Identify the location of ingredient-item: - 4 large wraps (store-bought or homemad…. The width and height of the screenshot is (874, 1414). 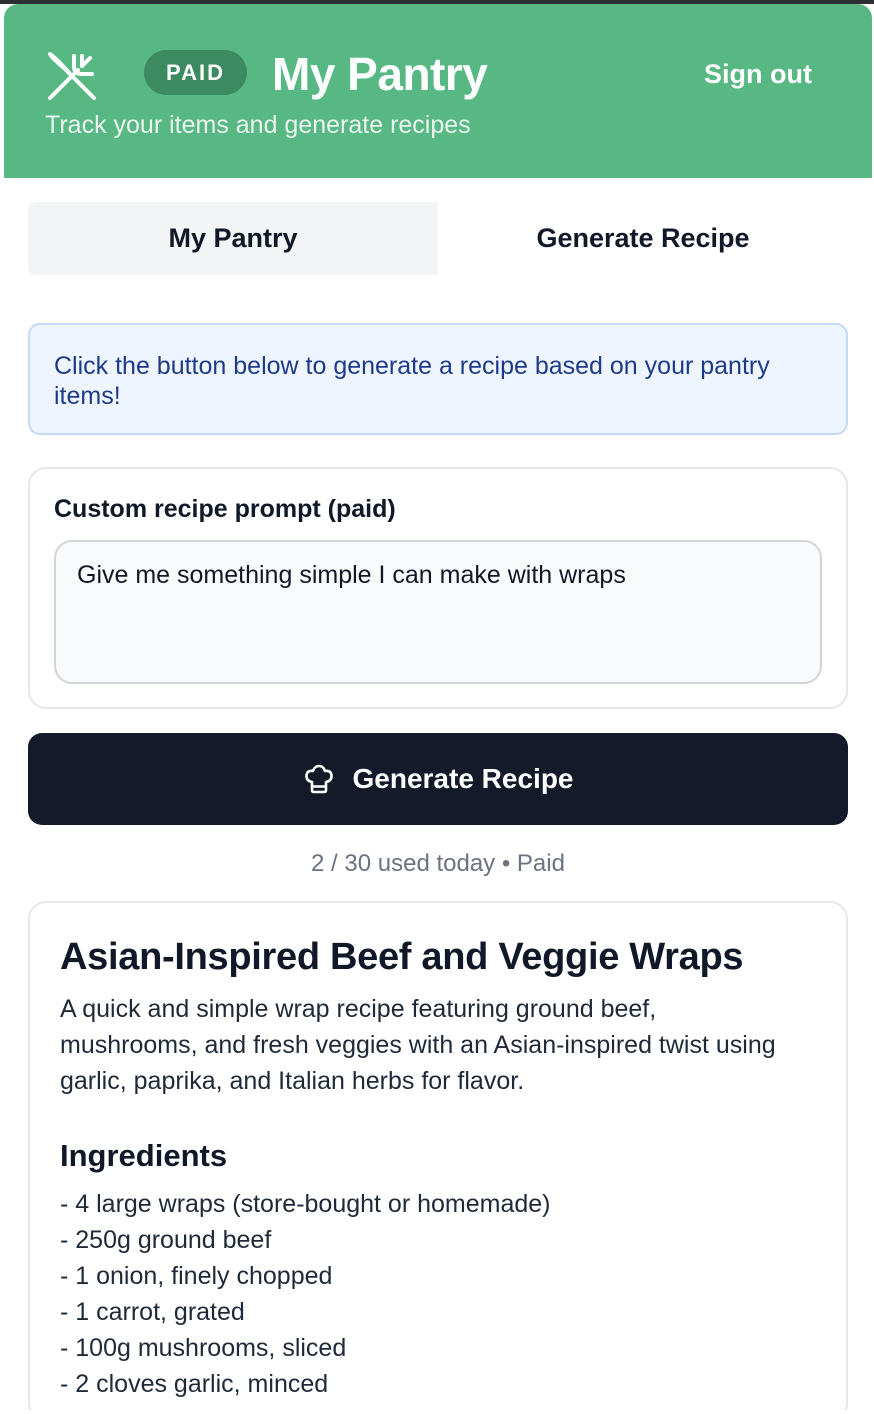
(305, 1204).